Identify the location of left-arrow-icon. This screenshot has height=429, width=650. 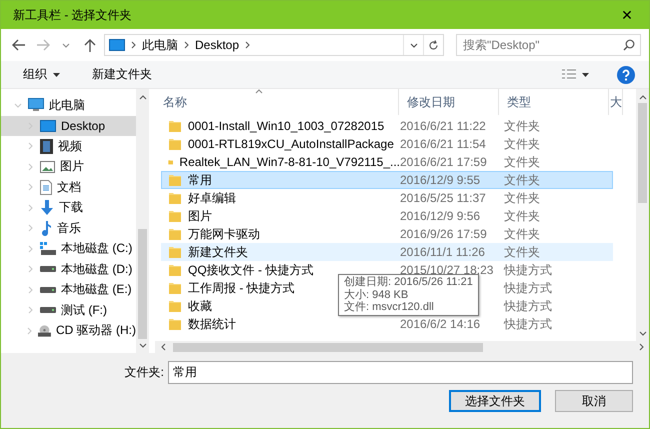
(19, 45).